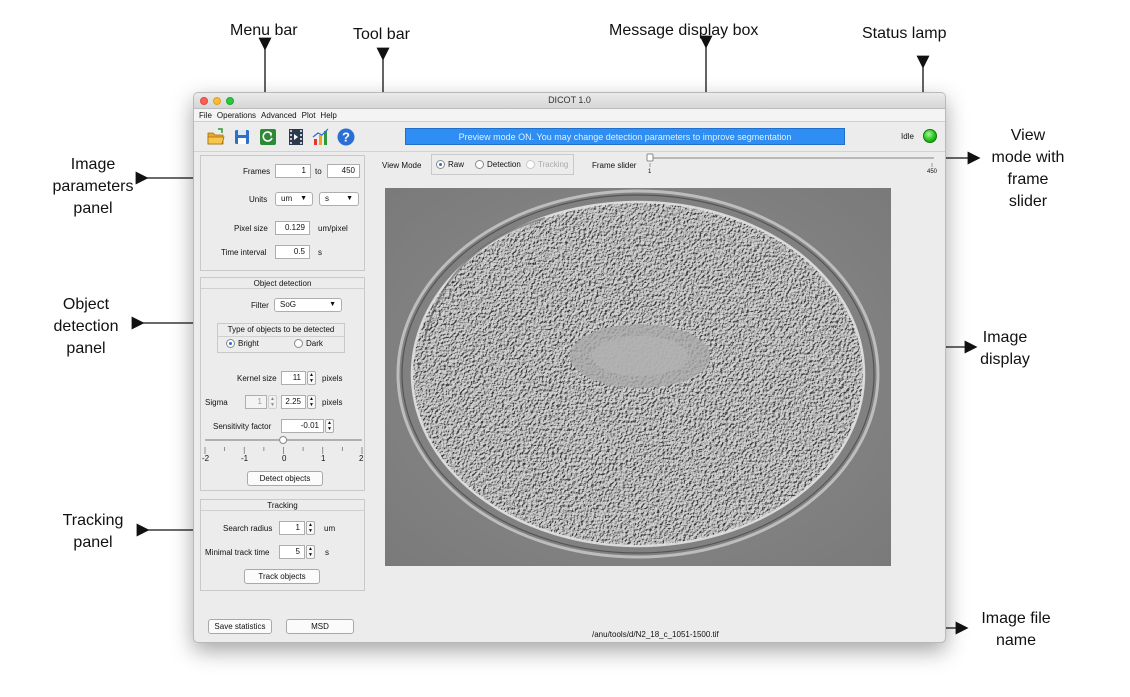 This screenshot has width=1130, height=697. I want to click on message-box-annotation: Message display box, so click(684, 30).